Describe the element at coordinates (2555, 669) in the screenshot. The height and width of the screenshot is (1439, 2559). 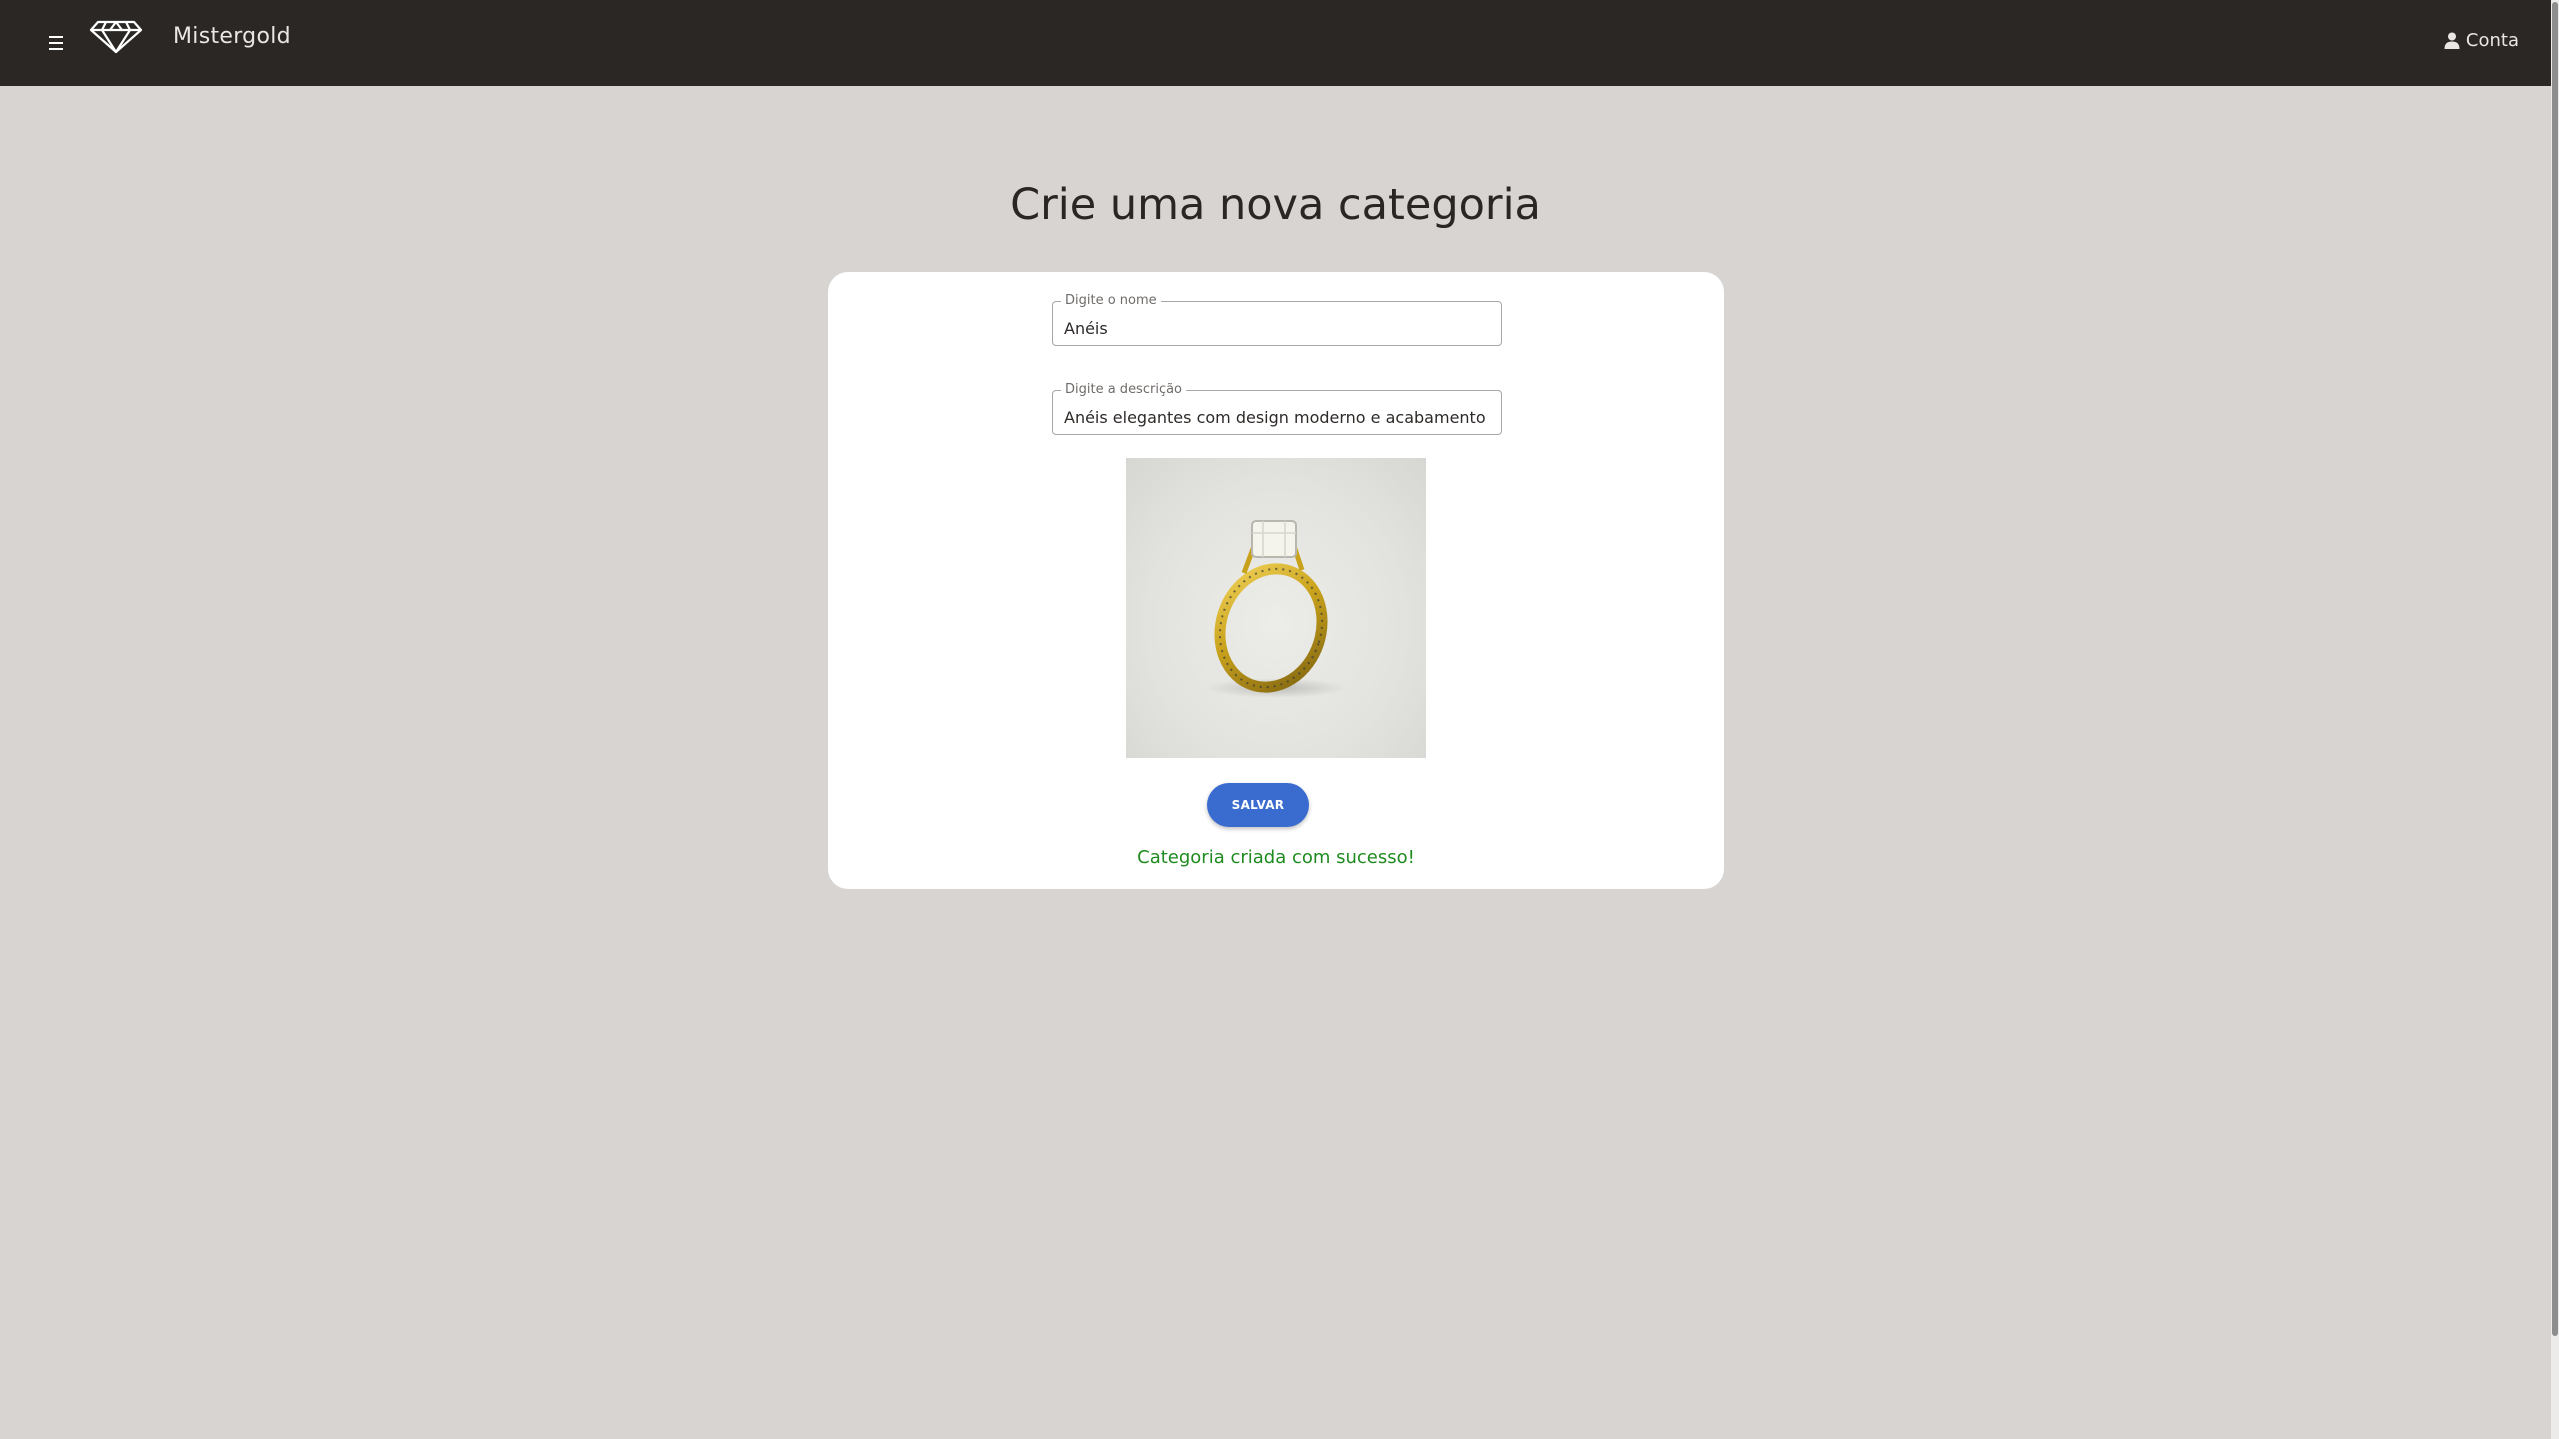
I see `scrollbar-thumb` at that location.